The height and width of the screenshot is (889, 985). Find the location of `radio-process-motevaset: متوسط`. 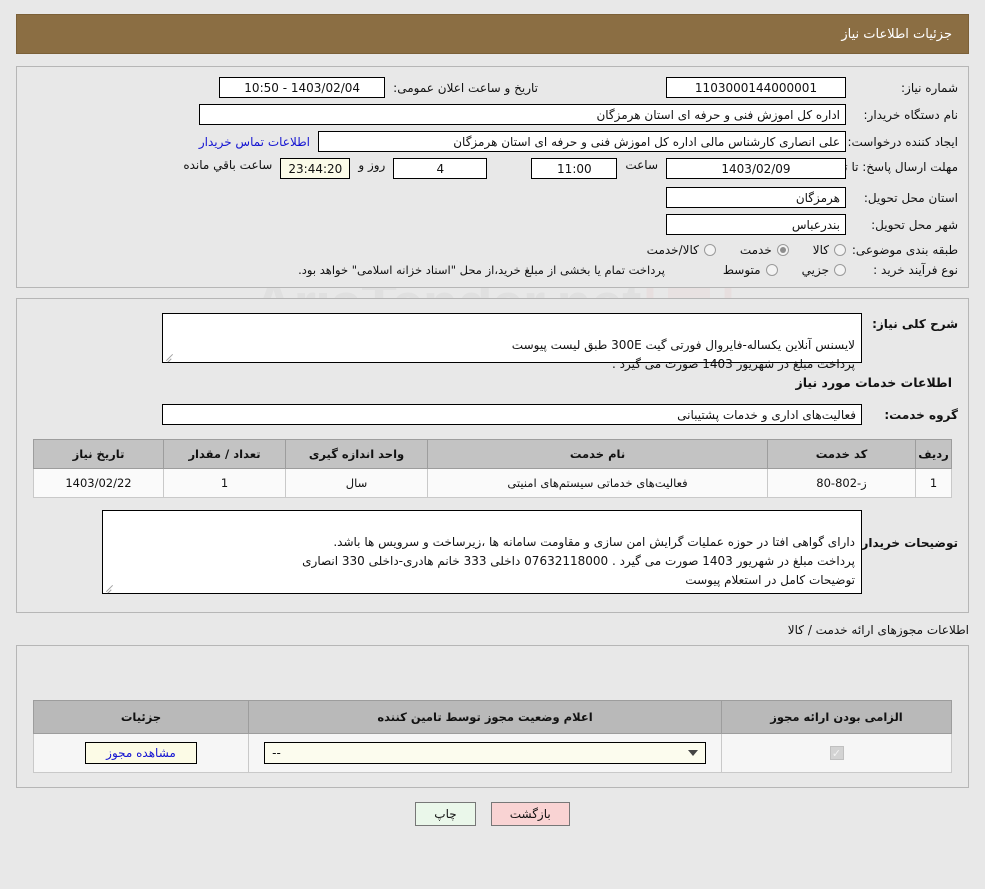

radio-process-motevaset: متوسط is located at coordinates (750, 270).